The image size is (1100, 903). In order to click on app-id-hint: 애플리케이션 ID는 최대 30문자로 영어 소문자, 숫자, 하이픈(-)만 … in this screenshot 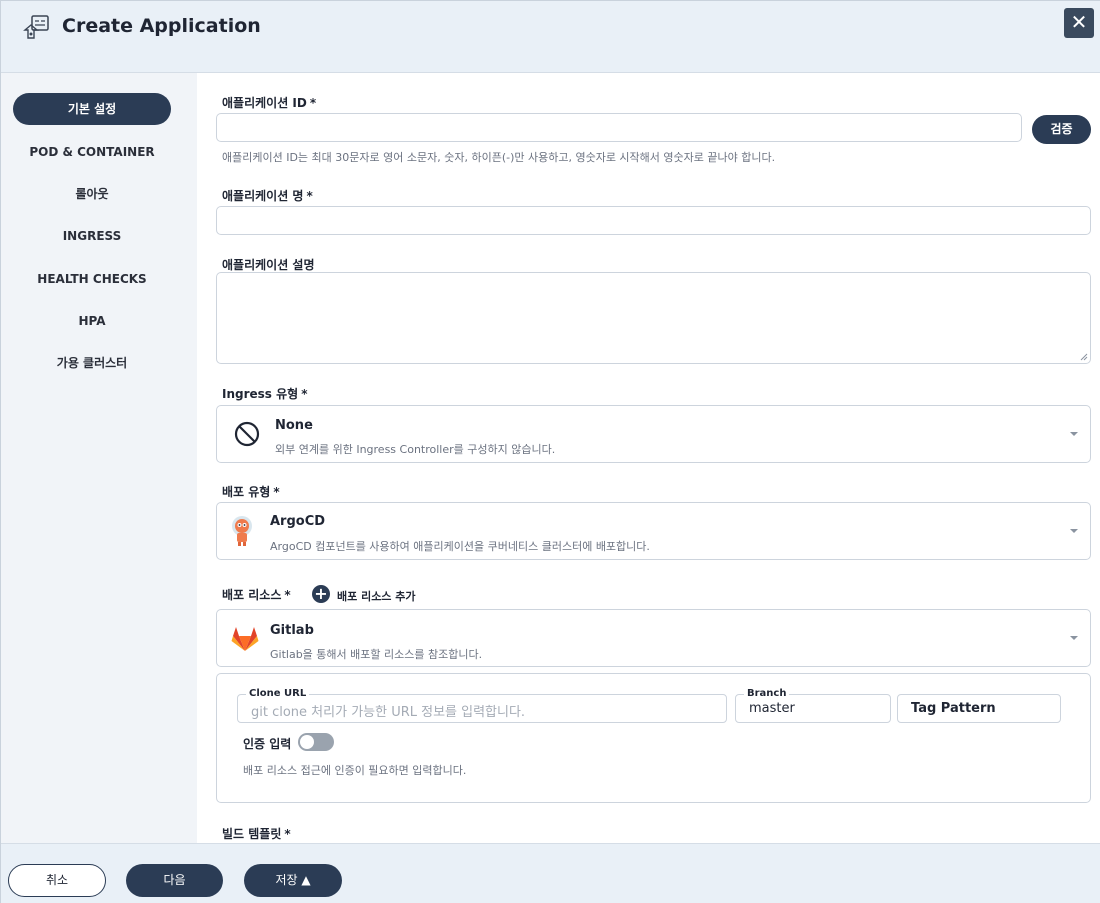, I will do `click(499, 157)`.